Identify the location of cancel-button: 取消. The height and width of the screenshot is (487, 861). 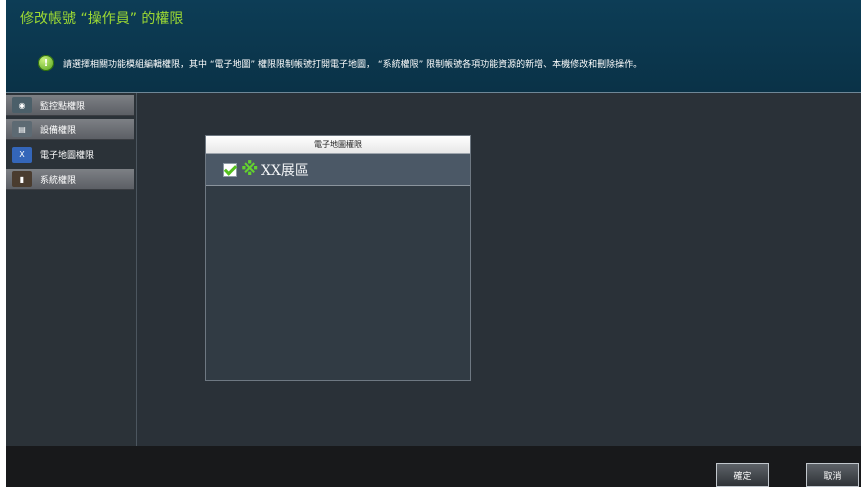
(832, 475).